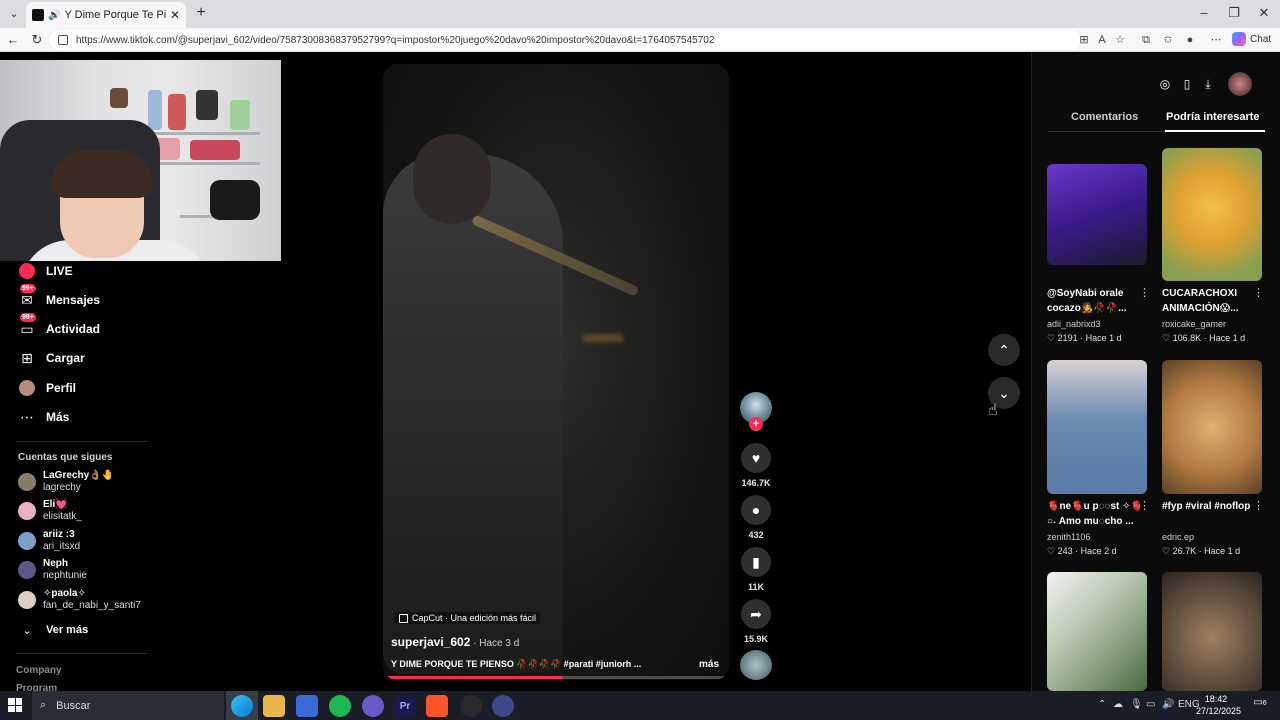  What do you see at coordinates (471, 706) in the screenshot?
I see `obs-icon` at bounding box center [471, 706].